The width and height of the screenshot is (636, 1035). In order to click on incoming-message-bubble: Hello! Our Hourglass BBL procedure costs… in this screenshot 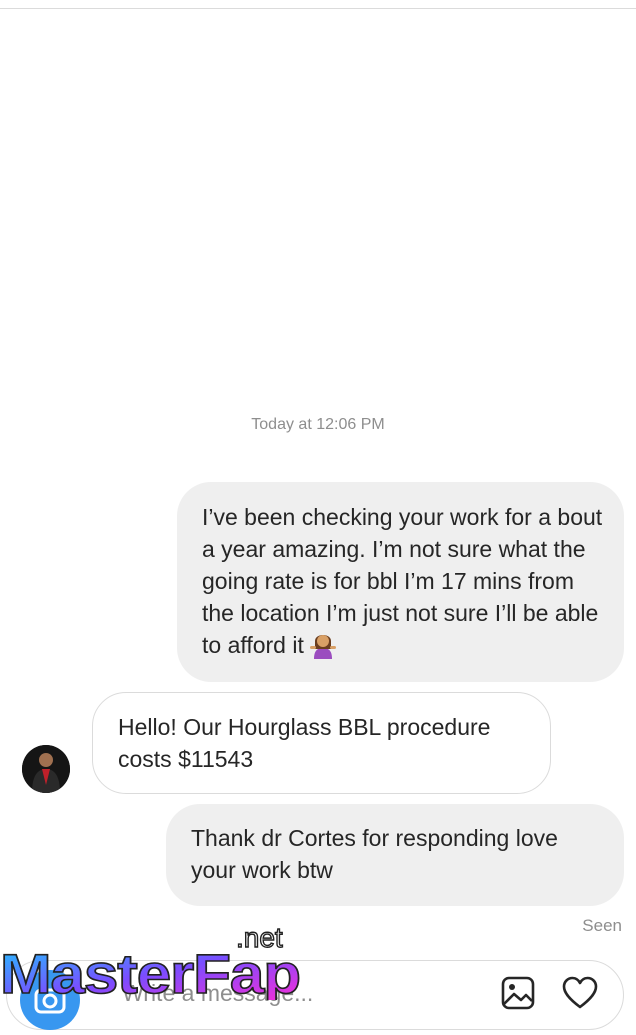, I will do `click(321, 743)`.